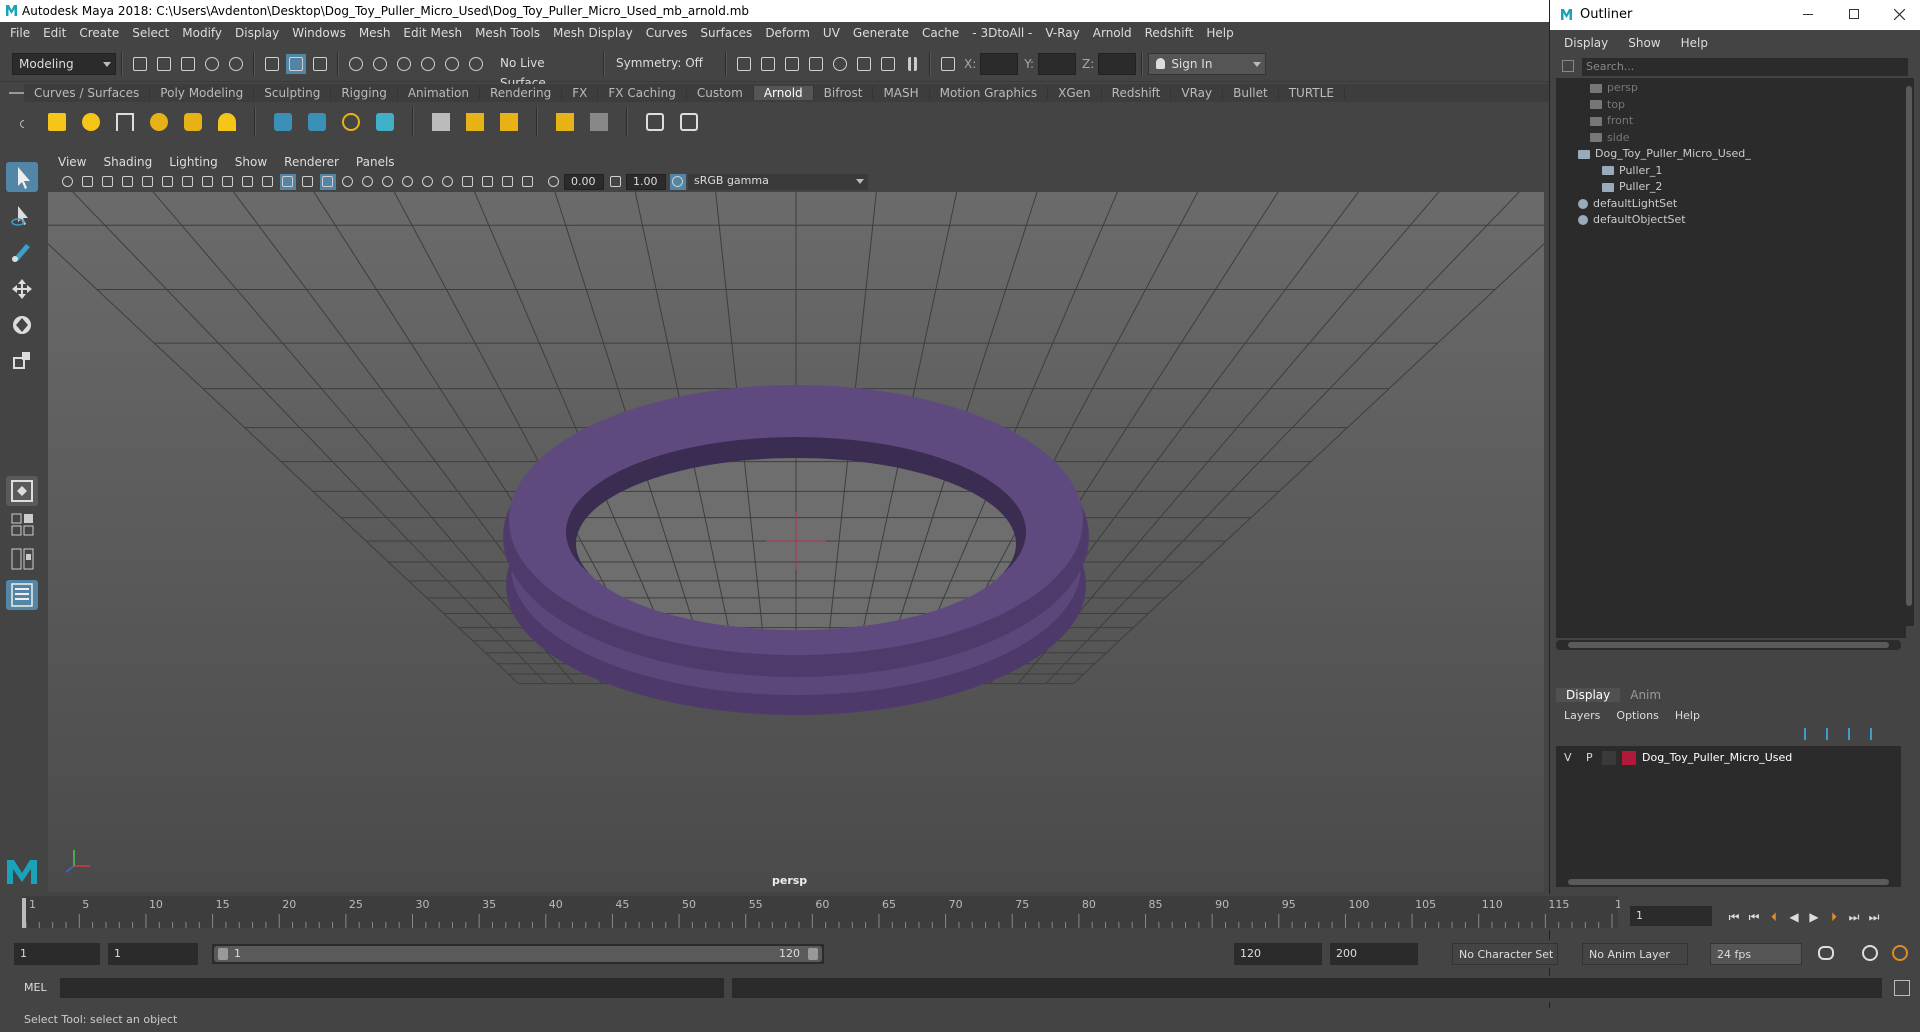 The image size is (1920, 1032). What do you see at coordinates (488, 182) in the screenshot?
I see `xray-icon` at bounding box center [488, 182].